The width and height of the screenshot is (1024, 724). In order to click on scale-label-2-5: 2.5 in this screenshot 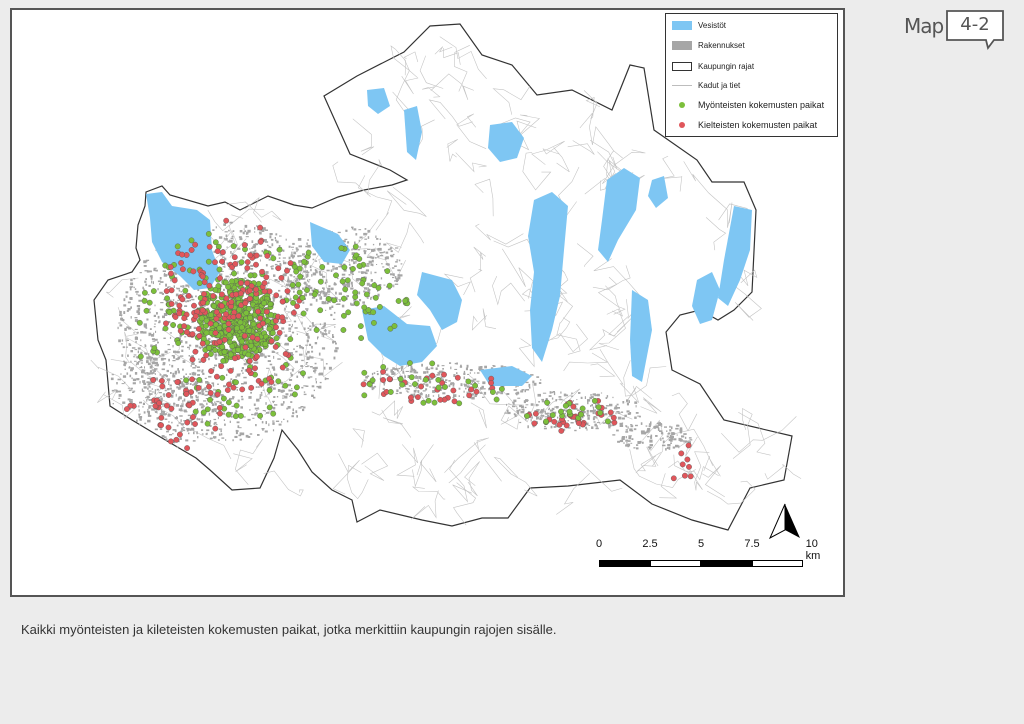, I will do `click(650, 544)`.